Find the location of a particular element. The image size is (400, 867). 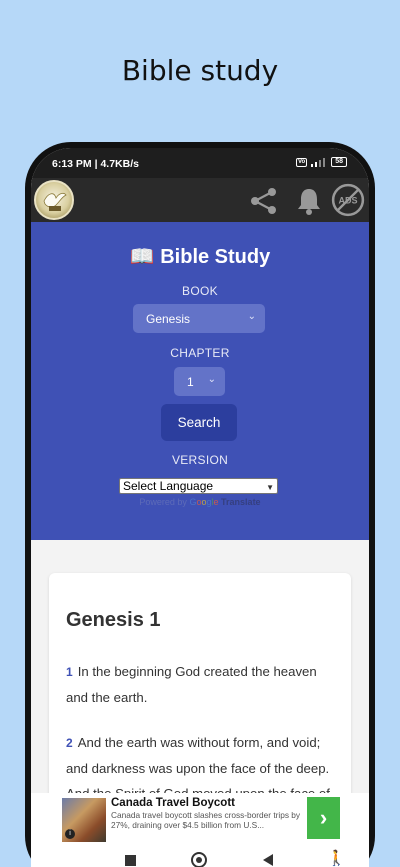

chapter-select: 1 ⌄ is located at coordinates (199, 381).